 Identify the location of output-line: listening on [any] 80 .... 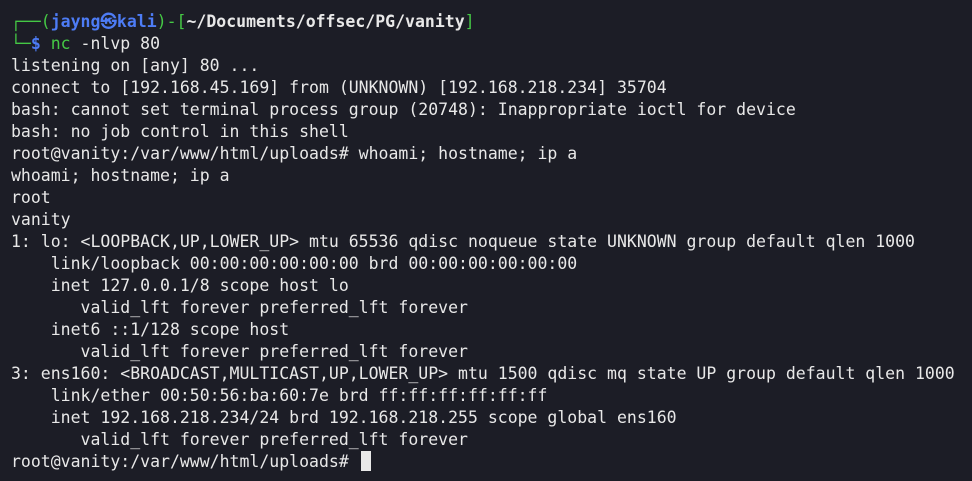
(135, 65).